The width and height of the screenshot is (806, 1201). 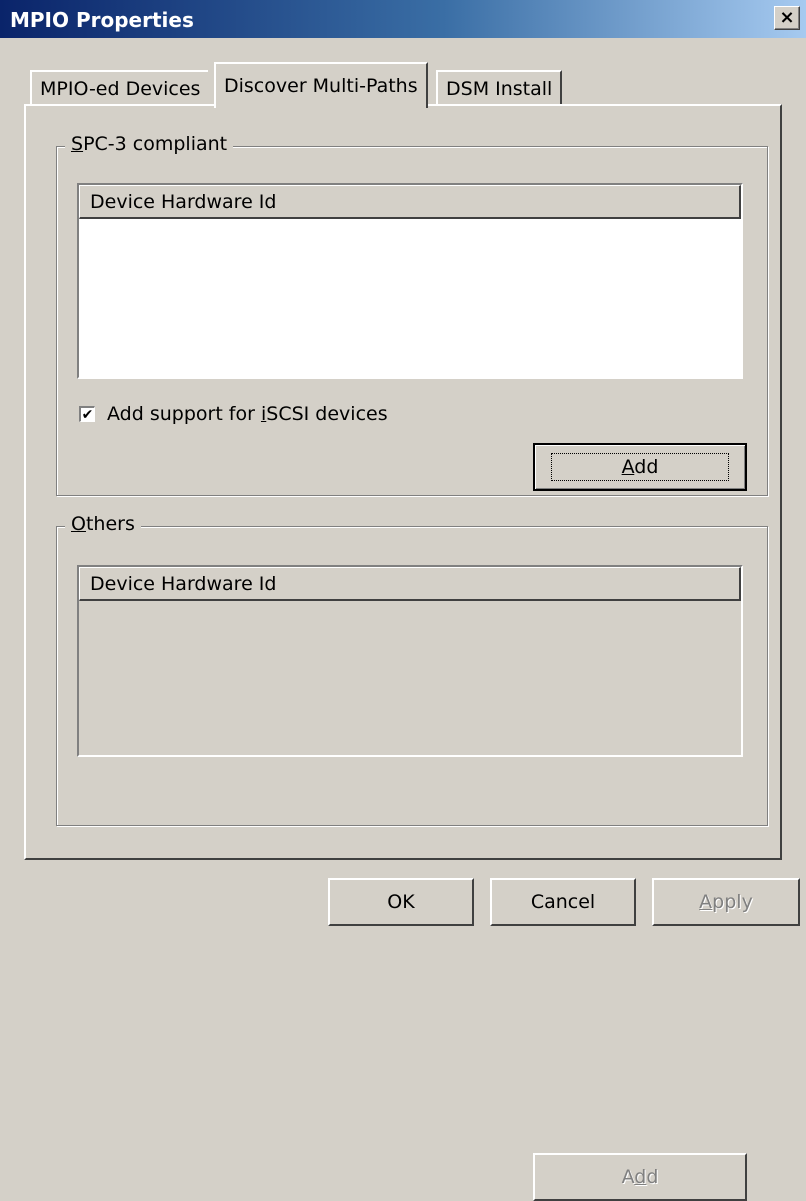 I want to click on cancel-button: Cancel, so click(x=563, y=902).